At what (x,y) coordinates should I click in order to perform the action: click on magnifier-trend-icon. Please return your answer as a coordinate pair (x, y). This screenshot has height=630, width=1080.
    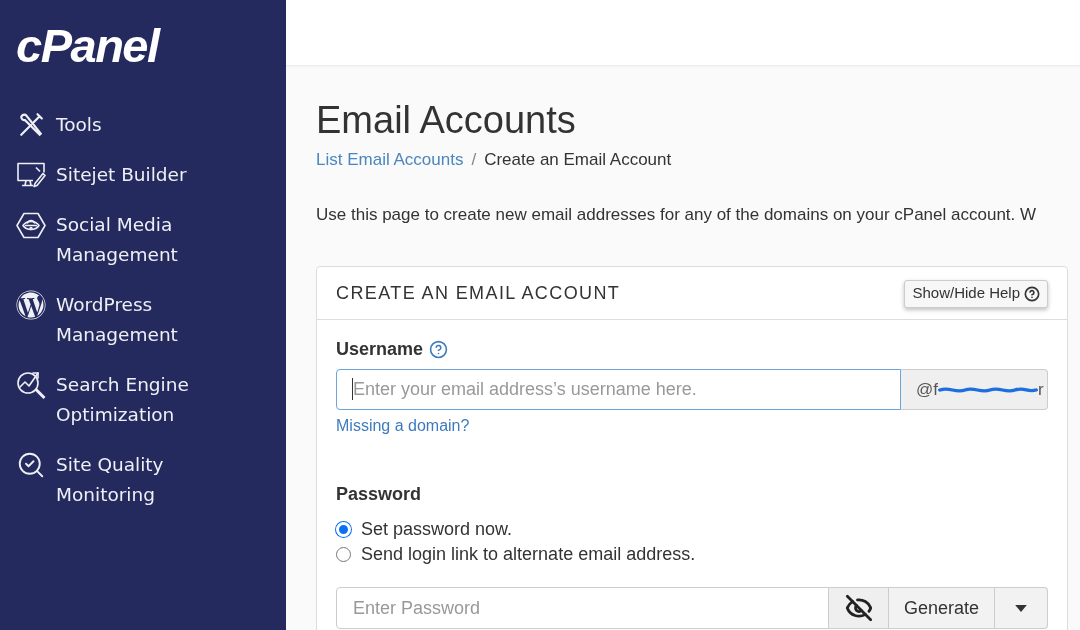
    Looking at the image, I should click on (31, 385).